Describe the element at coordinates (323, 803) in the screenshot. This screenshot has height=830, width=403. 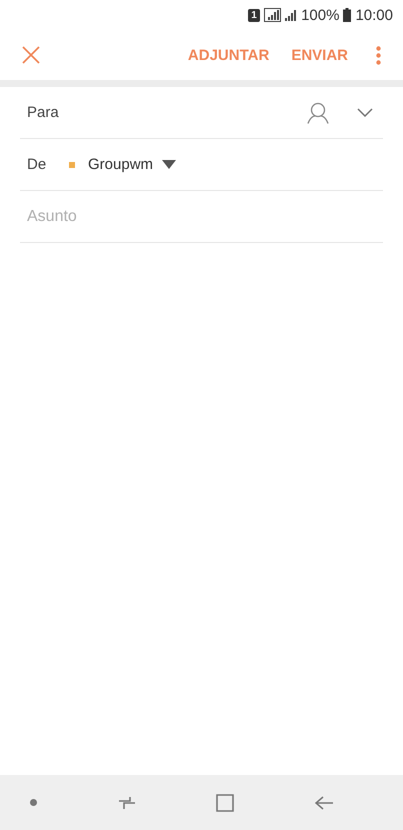
I see `back-icon` at that location.